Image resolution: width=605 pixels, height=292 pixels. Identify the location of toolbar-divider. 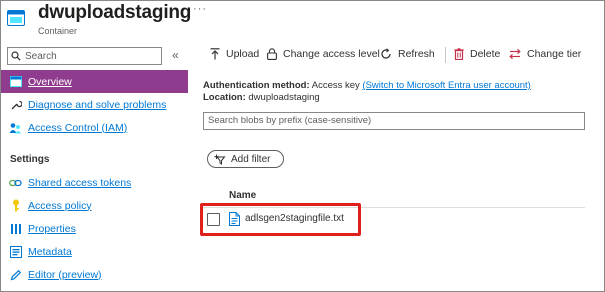
(445, 55).